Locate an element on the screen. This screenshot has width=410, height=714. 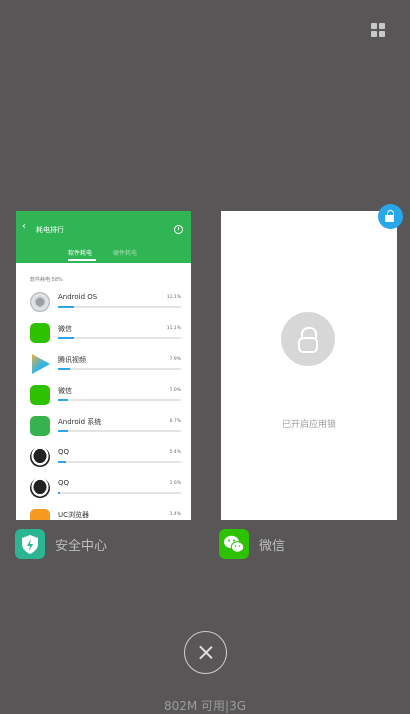
battery-row-app-name: 腾讯视频 is located at coordinates (72, 360).